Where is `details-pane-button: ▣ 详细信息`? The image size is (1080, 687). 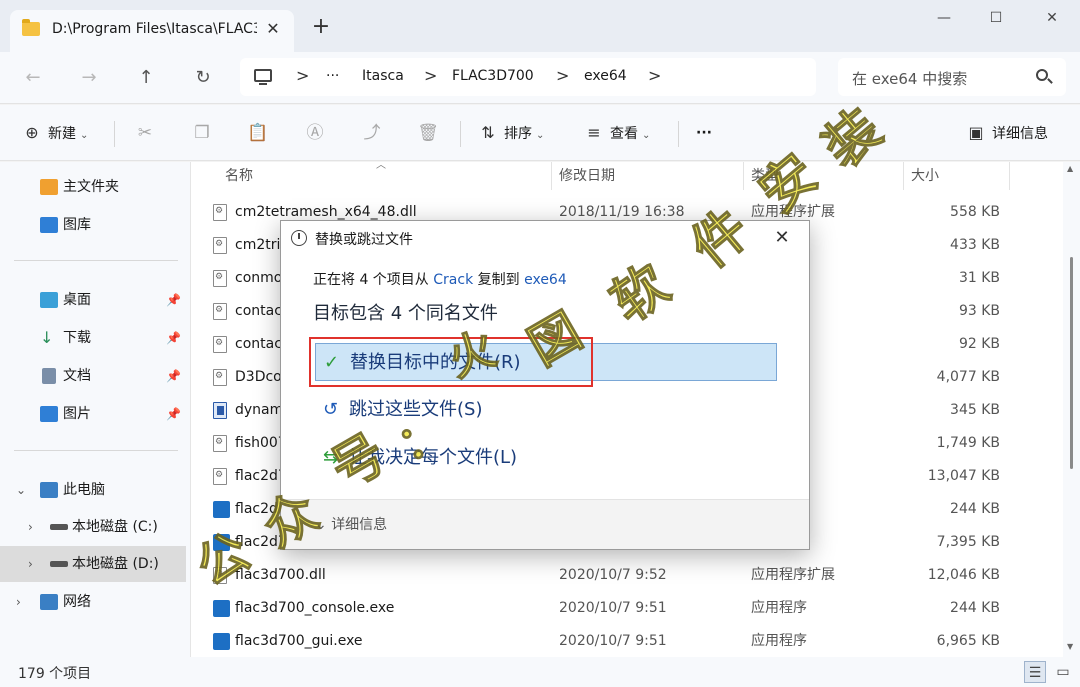 details-pane-button: ▣ 详细信息 is located at coordinates (1007, 133).